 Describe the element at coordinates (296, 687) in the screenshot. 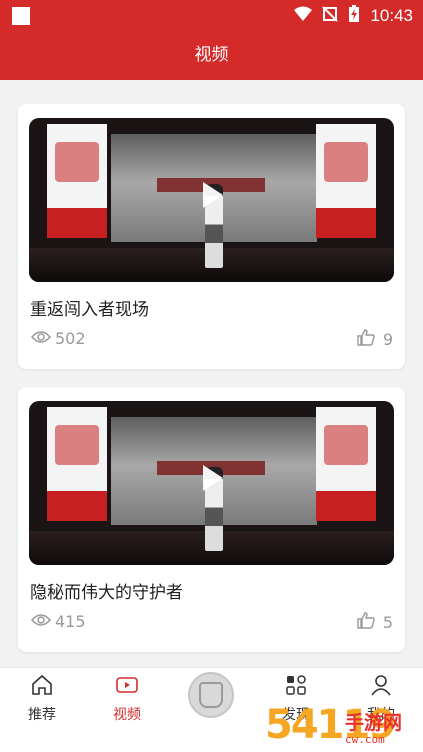

I see `grid-icon` at that location.